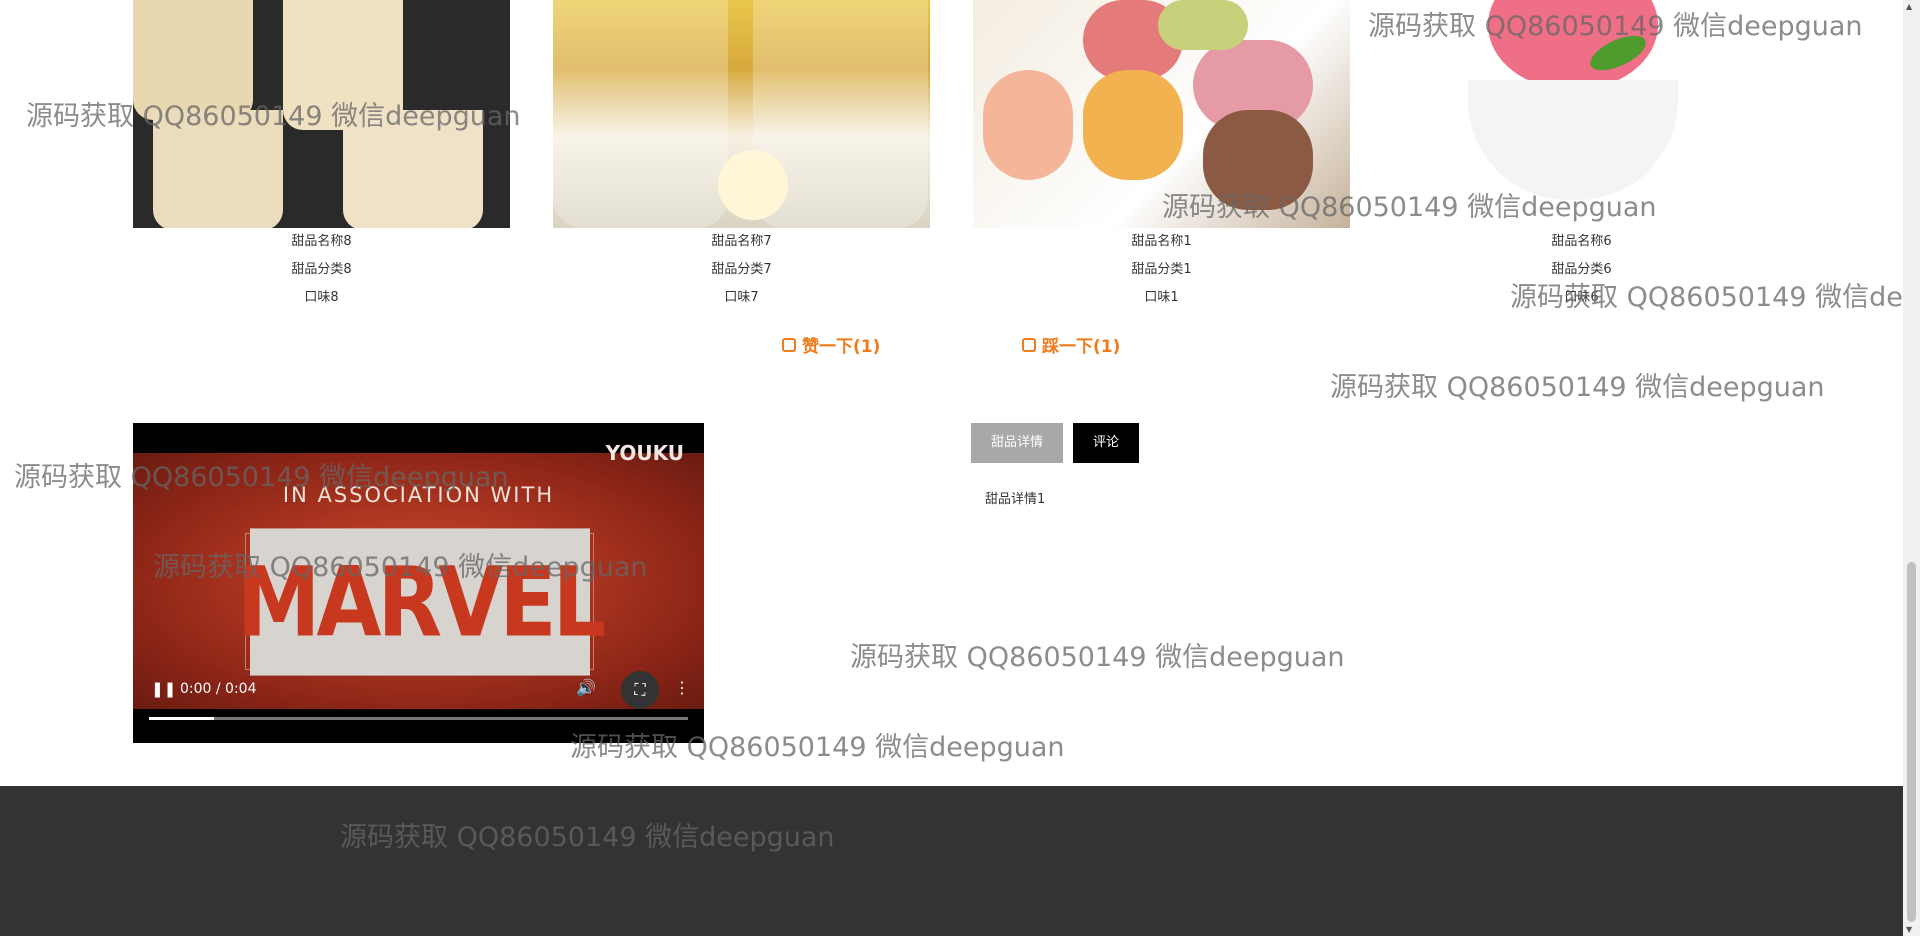  I want to click on product-category: 甜品分类8, so click(321, 269).